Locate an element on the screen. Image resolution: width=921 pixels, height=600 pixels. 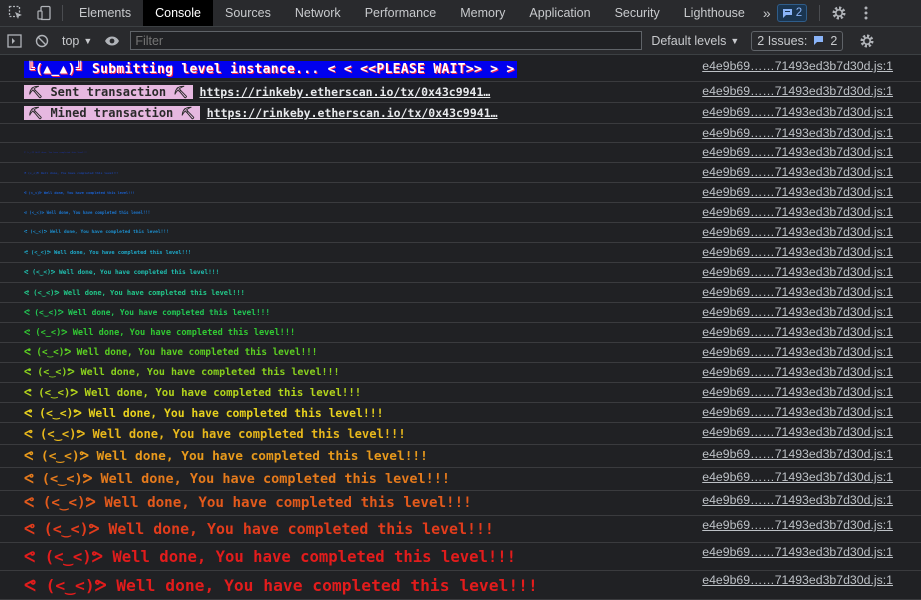
tab-sources: Sources is located at coordinates (248, 13).